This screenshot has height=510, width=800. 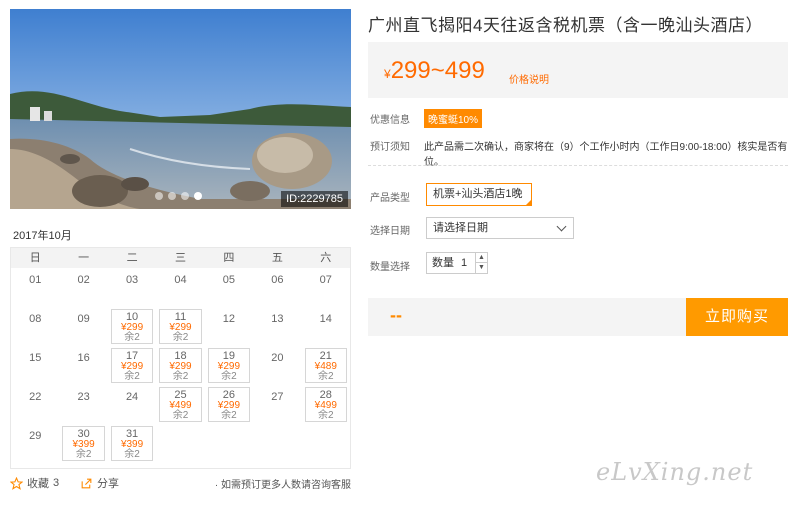 I want to click on total-price: --, so click(x=396, y=315).